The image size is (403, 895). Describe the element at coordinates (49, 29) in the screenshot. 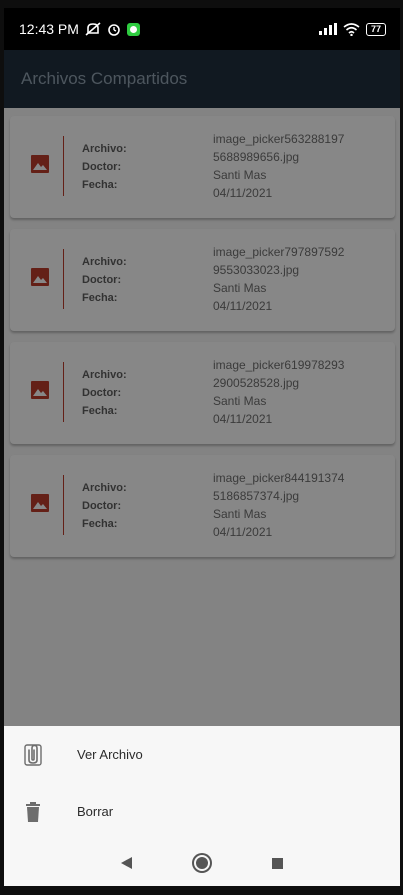

I see `status-time: 12:43 PM` at that location.